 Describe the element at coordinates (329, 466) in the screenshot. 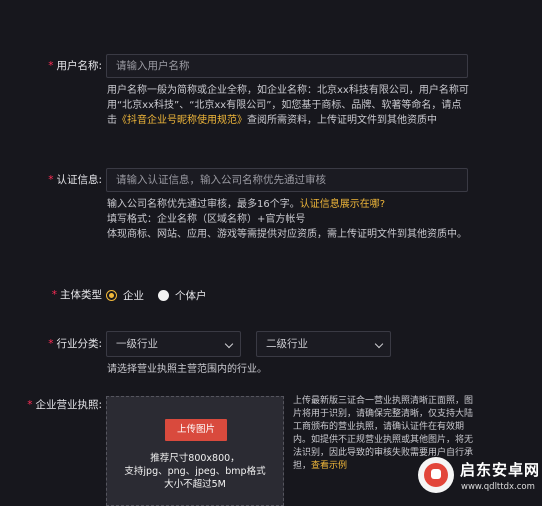

I see `view-example-link: 查看示例` at that location.